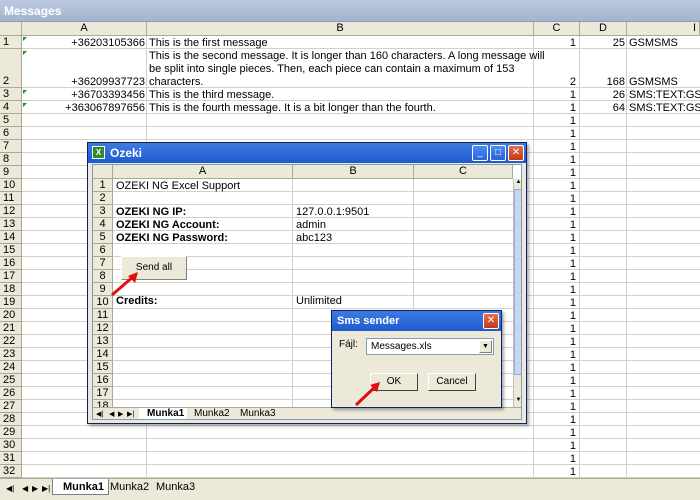 The height and width of the screenshot is (500, 700). Describe the element at coordinates (11, 42) in the screenshot. I see `row-header: 1` at that location.